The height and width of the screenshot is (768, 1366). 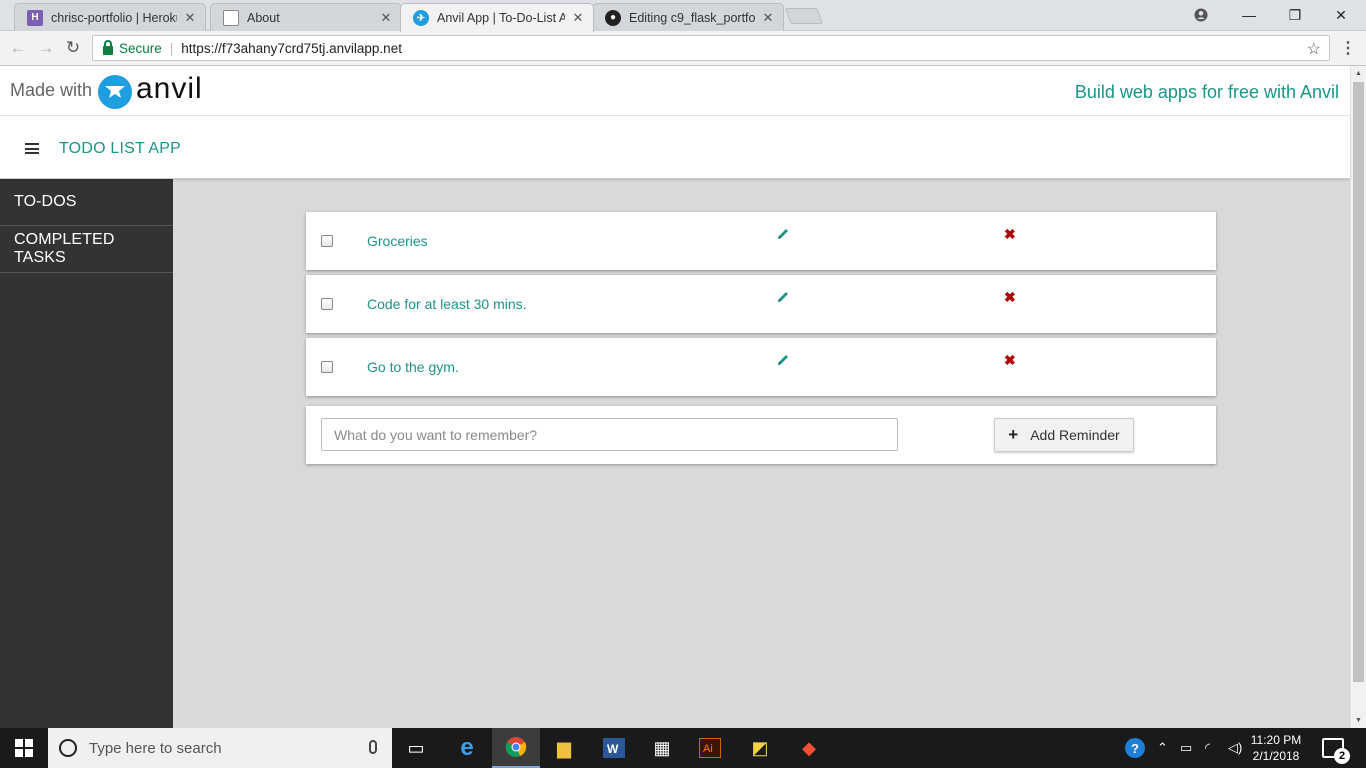 What do you see at coordinates (413, 367) in the screenshot?
I see `todo-text: Go to the gym.` at bounding box center [413, 367].